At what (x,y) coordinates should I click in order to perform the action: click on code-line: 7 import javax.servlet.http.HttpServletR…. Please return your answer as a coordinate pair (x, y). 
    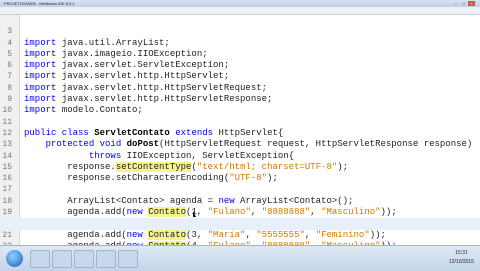
    Looking at the image, I should click on (240, 76).